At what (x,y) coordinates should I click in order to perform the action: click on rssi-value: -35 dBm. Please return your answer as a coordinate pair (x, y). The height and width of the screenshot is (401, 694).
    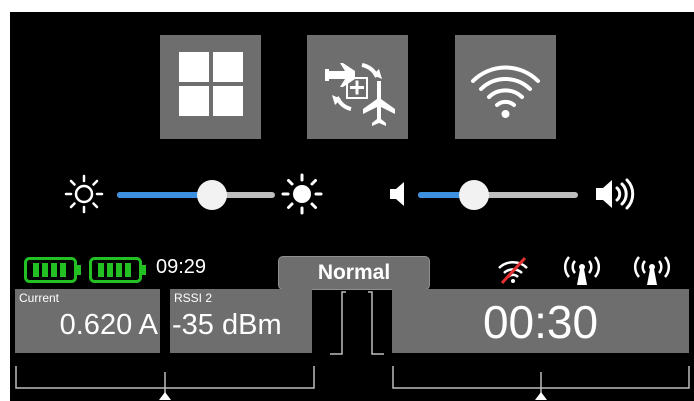
    Looking at the image, I should click on (227, 325).